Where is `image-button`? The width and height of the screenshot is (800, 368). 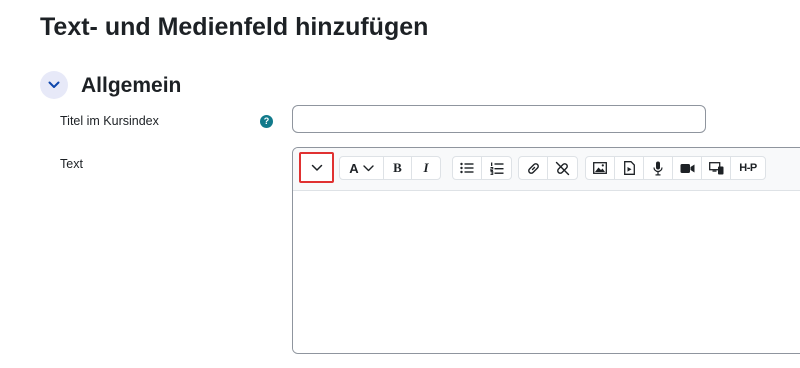
image-button is located at coordinates (600, 168).